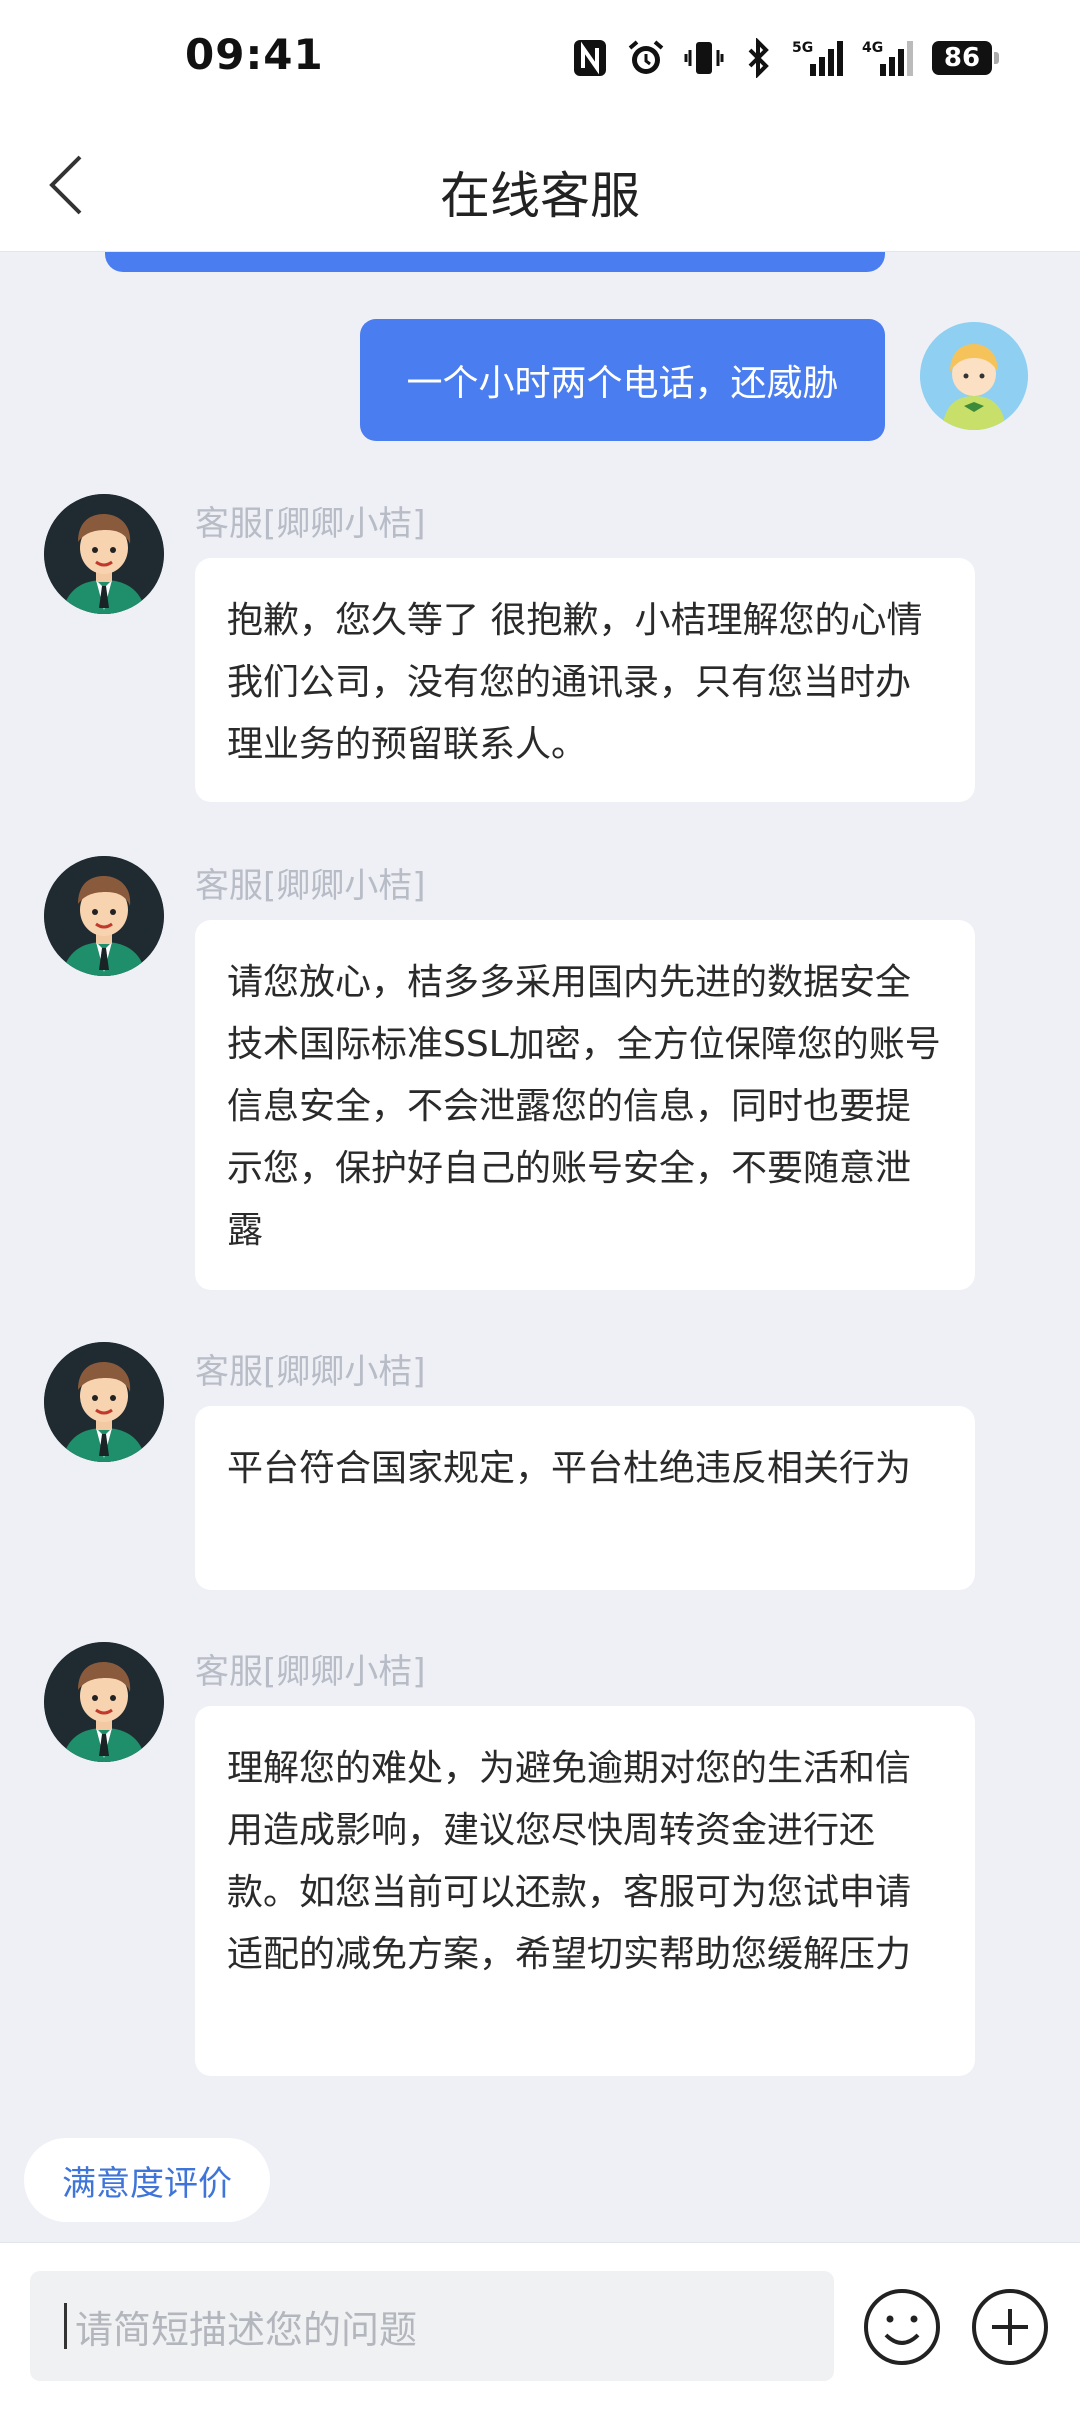 The height and width of the screenshot is (2412, 1080). Describe the element at coordinates (246, 2329) in the screenshot. I see `message-input-placeholder: 请简短描述您的问题` at that location.